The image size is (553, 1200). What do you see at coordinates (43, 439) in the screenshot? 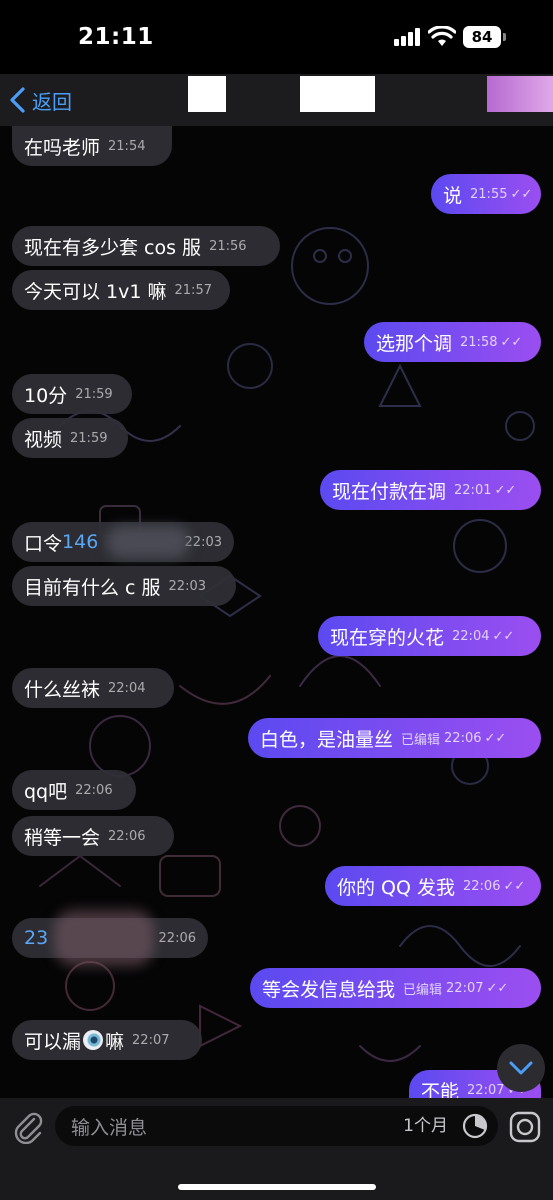
I see `message-text: 视频` at bounding box center [43, 439].